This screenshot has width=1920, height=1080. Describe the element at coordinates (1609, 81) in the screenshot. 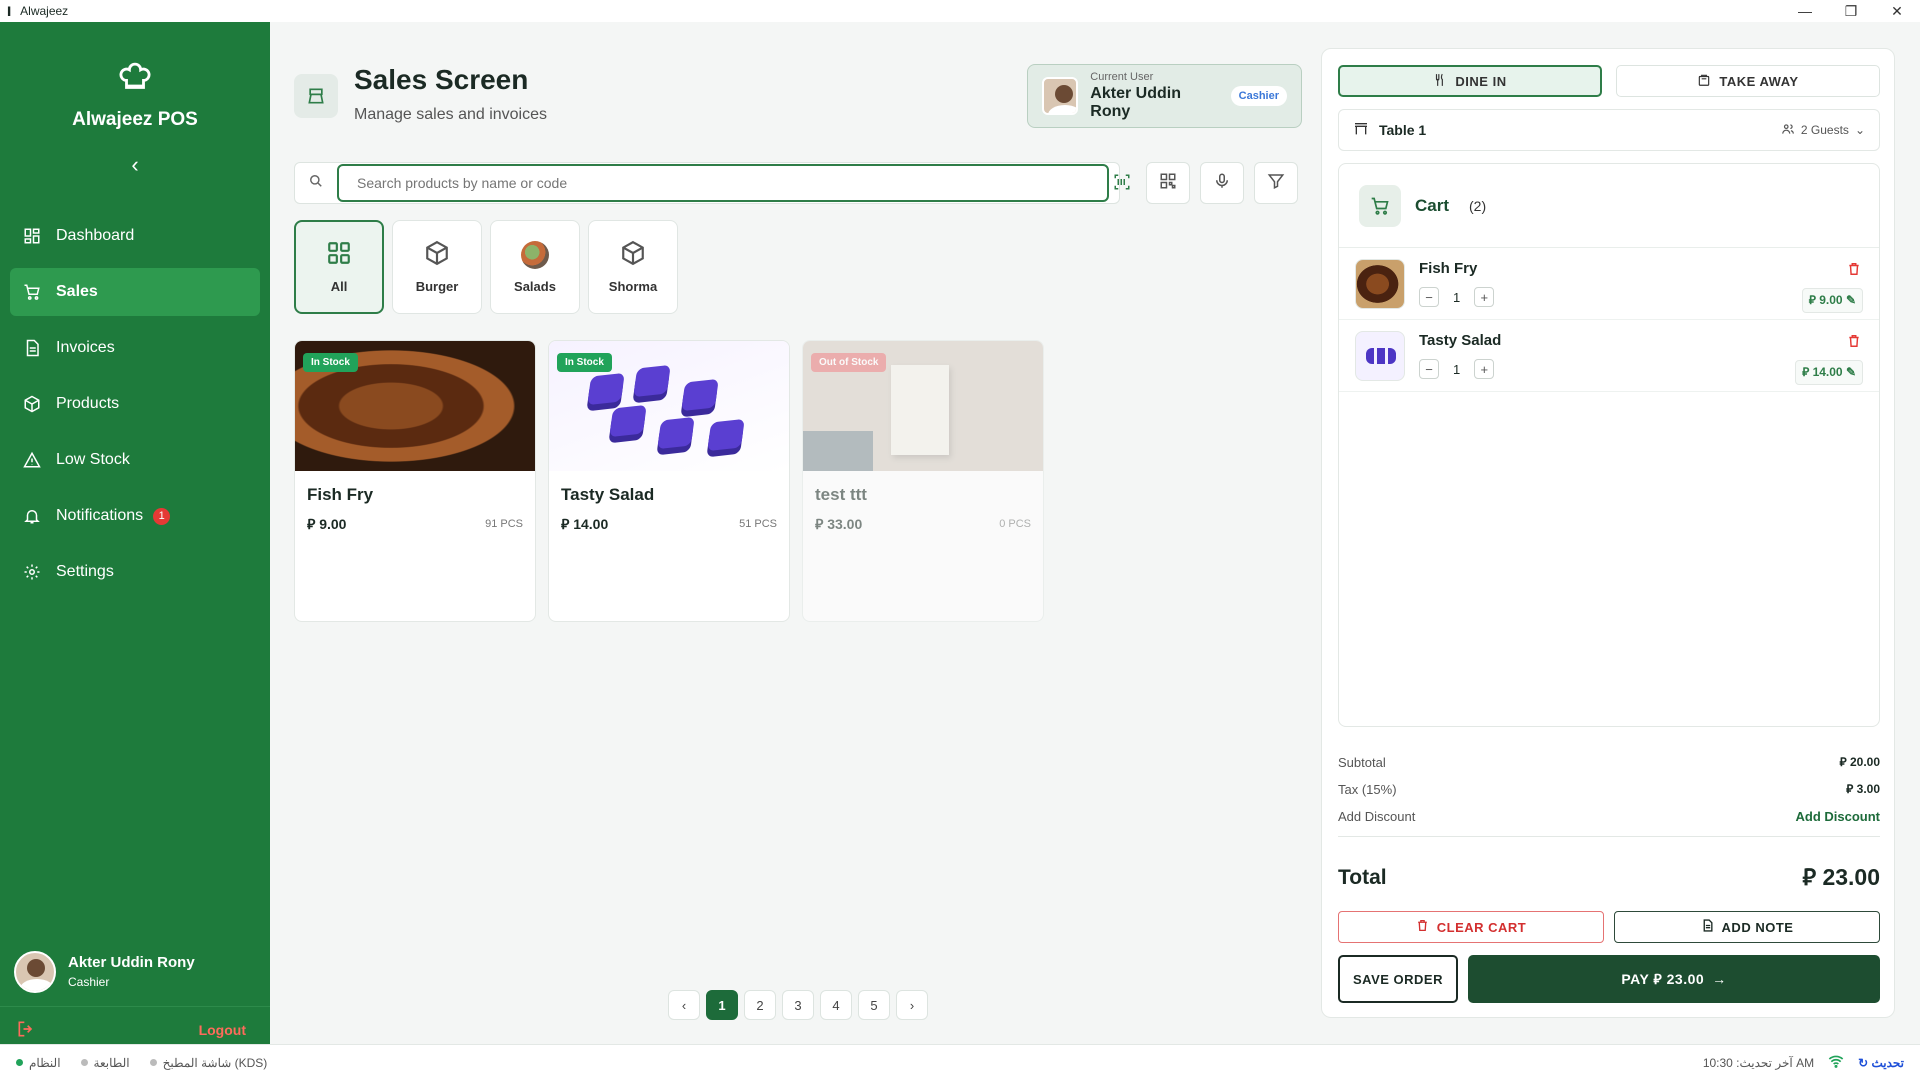

I see `order-type-toggle: DINE IN TAKE AWAY` at that location.